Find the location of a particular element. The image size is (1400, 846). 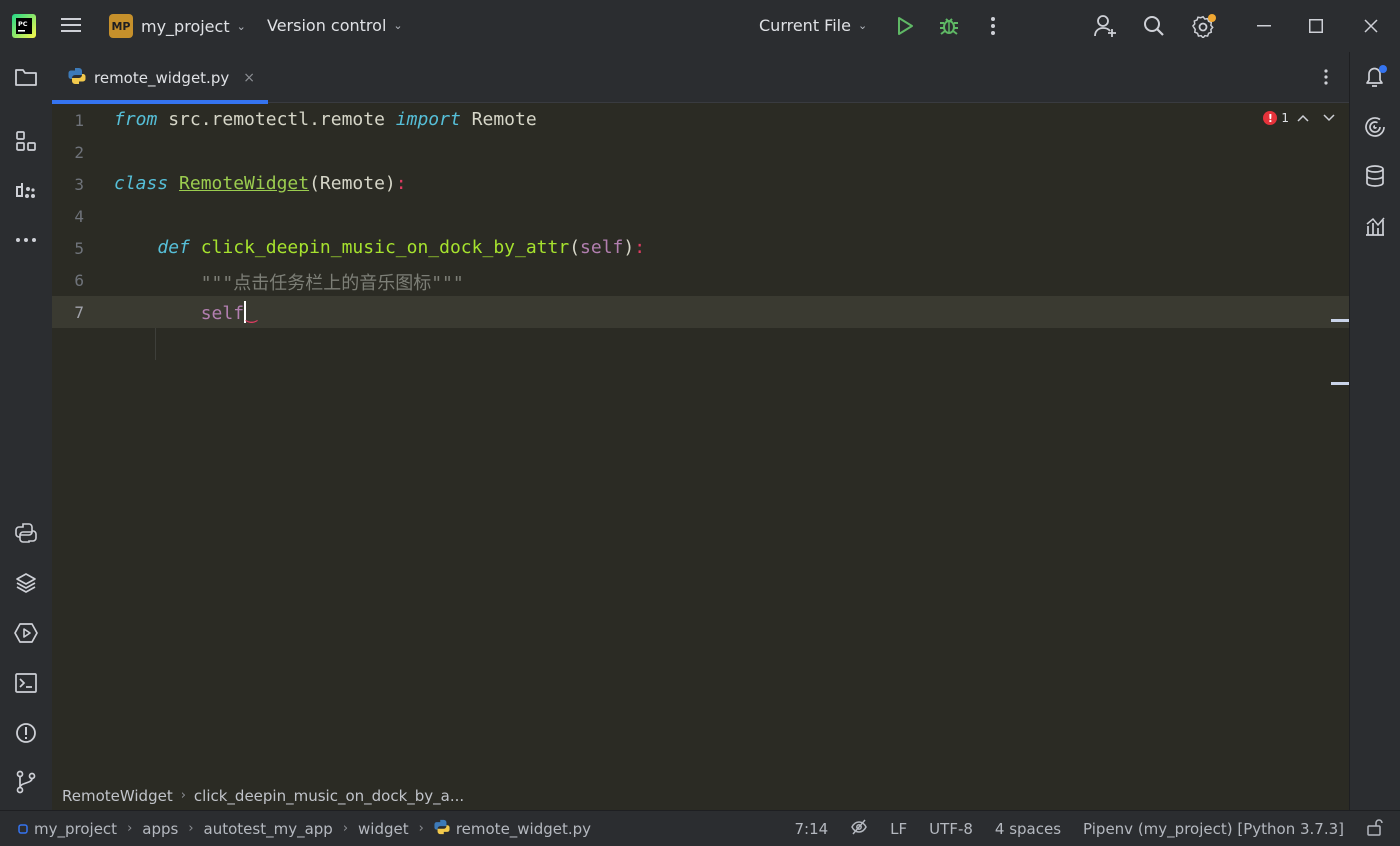

self-param: self is located at coordinates (602, 247).